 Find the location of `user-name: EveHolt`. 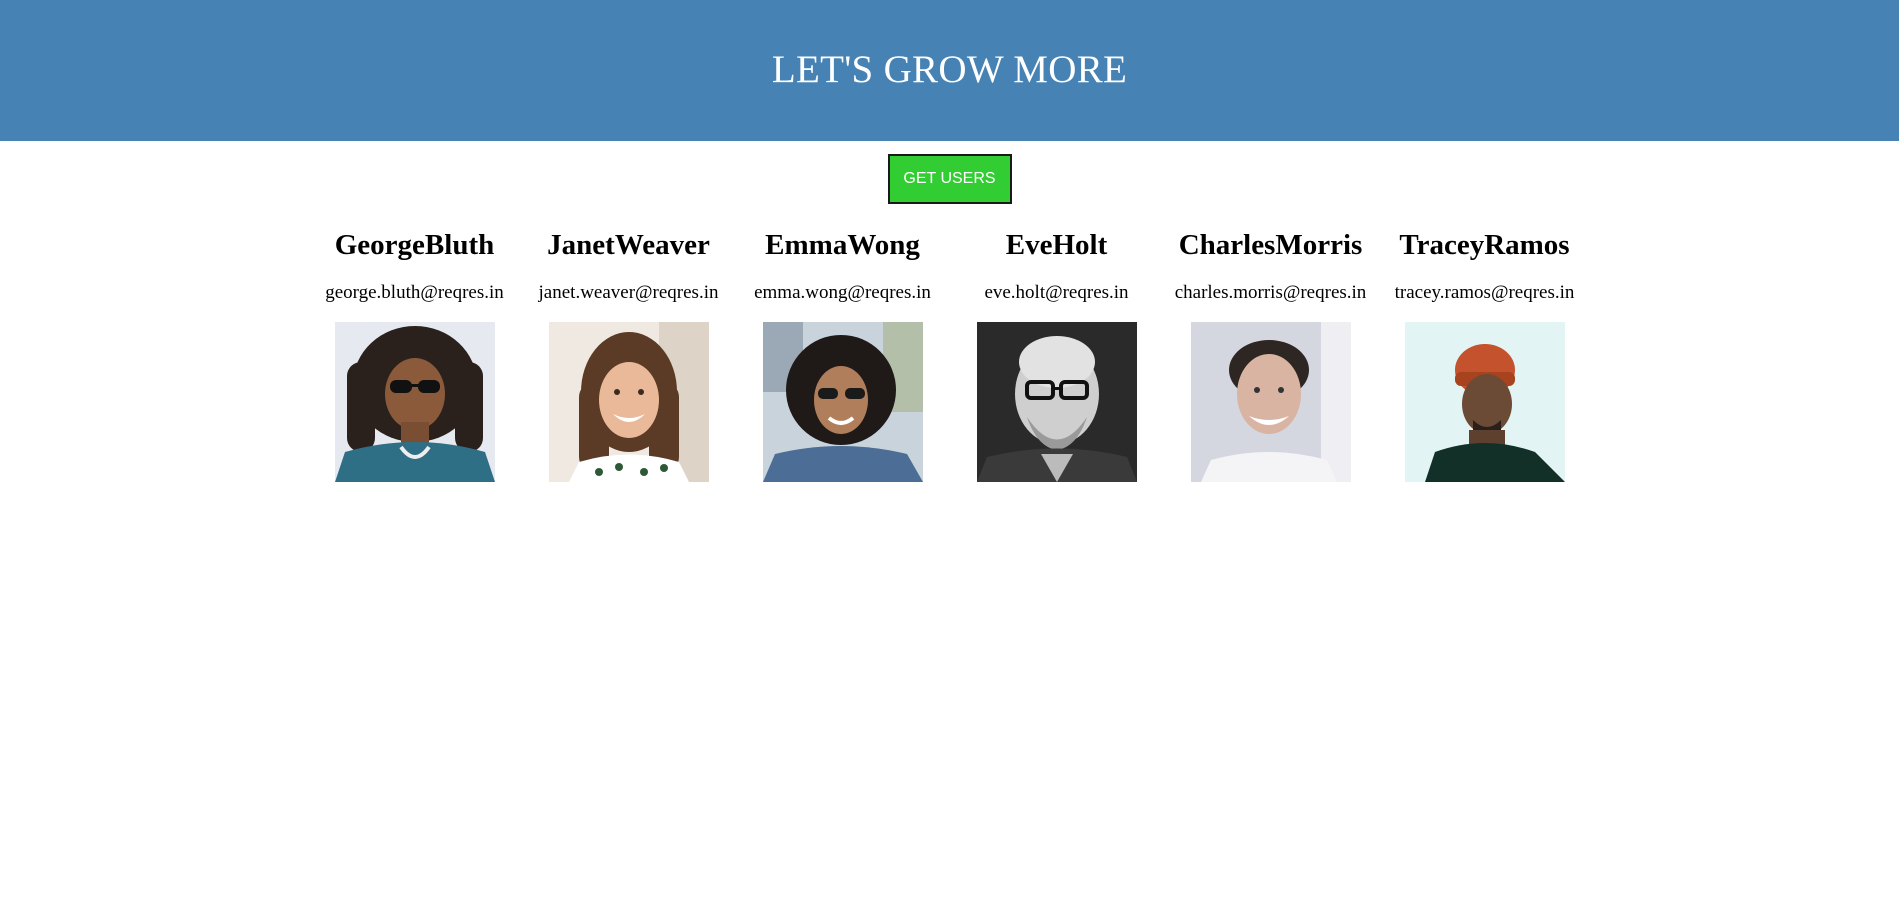

user-name: EveHolt is located at coordinates (1056, 245).